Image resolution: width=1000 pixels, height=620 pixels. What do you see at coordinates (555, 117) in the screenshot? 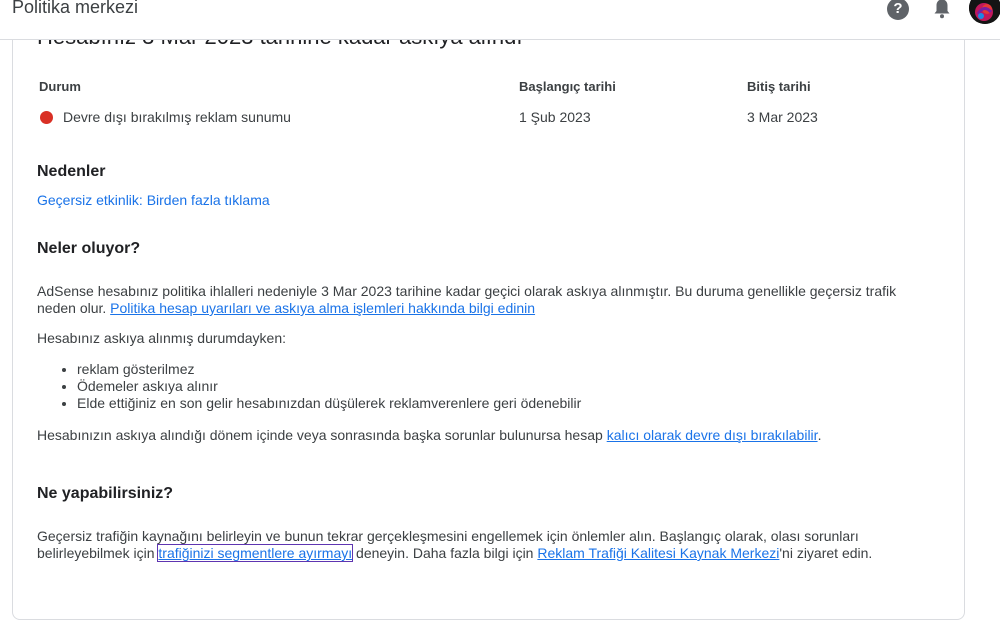
I see `start-date-value: 1 Şub 2023` at bounding box center [555, 117].